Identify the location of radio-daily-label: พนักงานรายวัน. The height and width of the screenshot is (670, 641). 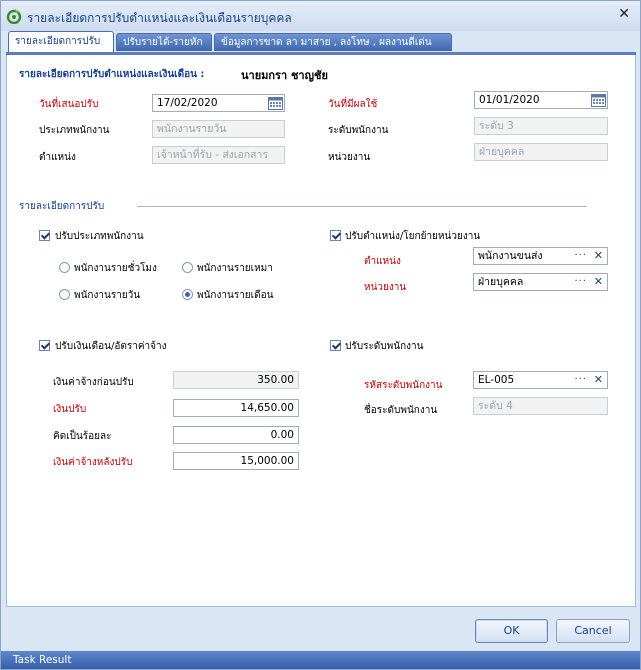
(107, 295).